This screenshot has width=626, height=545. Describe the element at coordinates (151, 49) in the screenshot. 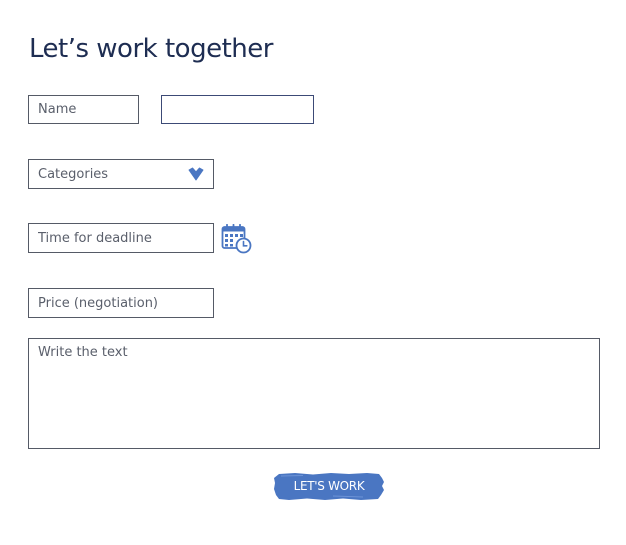

I see `page-title: Let’s work together` at that location.